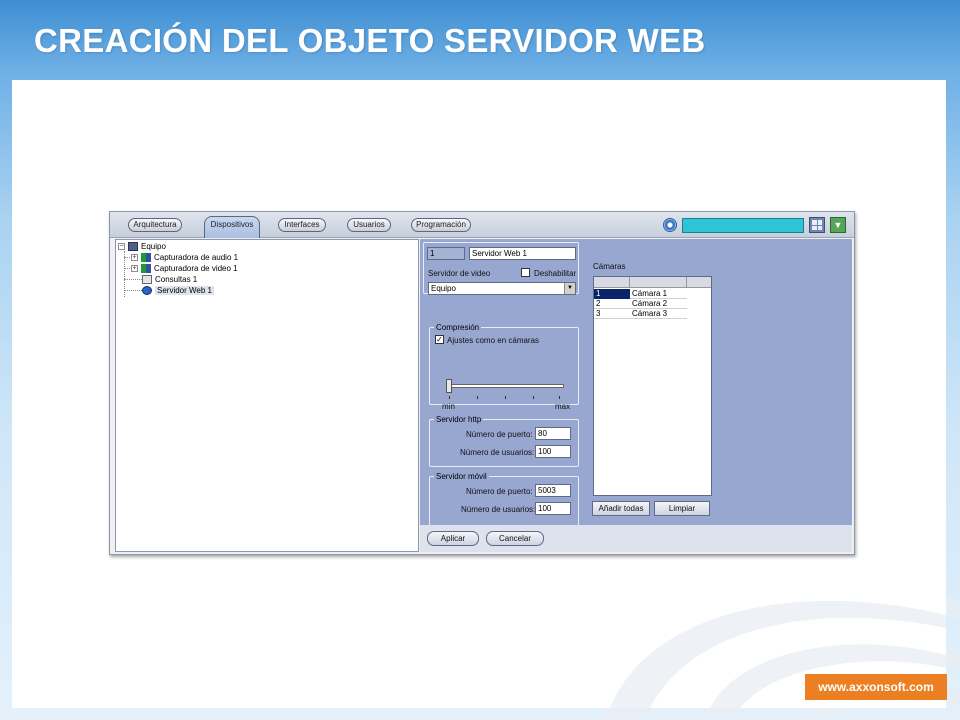 This screenshot has width=960, height=720. What do you see at coordinates (876, 687) in the screenshot?
I see `website-badge: www.axxonsoft.com` at bounding box center [876, 687].